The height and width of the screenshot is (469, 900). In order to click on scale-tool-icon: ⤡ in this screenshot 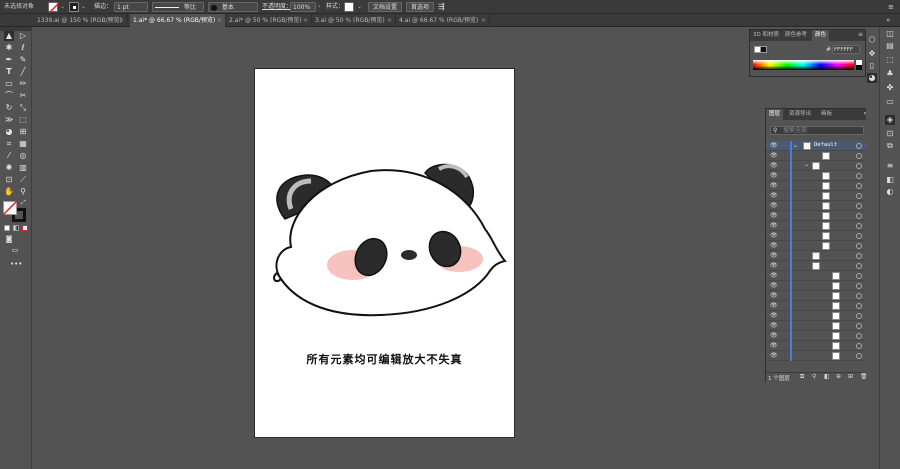, I will do `click(23, 108)`.